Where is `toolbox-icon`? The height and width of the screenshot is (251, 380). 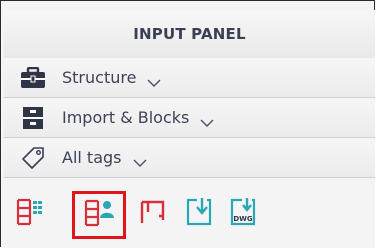 toolbox-icon is located at coordinates (33, 78).